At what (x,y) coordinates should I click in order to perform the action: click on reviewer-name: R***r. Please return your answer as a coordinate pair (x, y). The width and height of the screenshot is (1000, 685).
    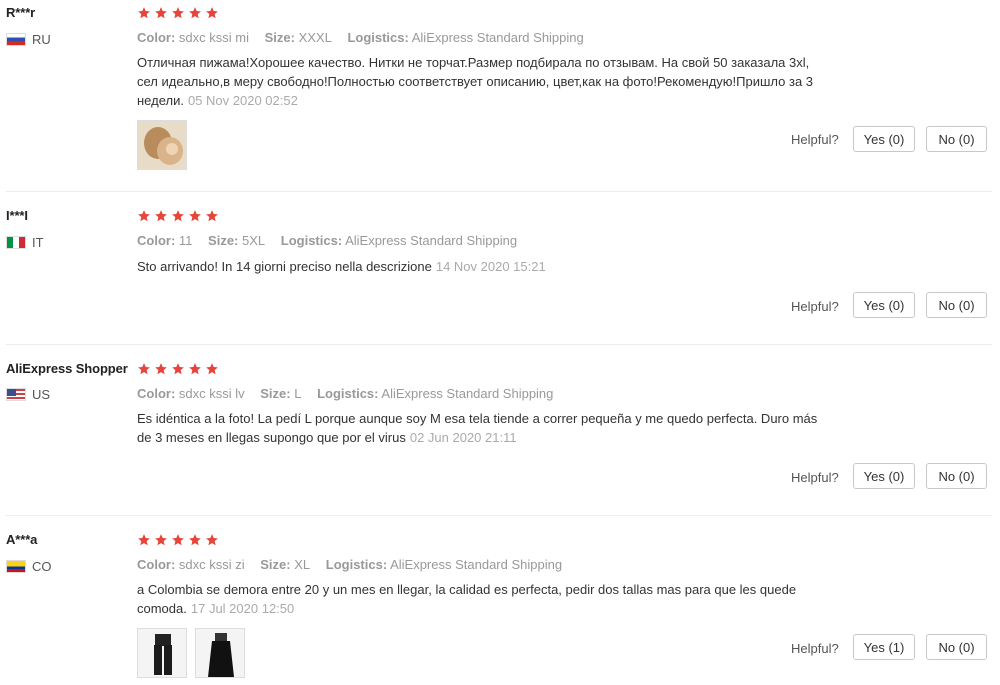
    Looking at the image, I should click on (21, 12).